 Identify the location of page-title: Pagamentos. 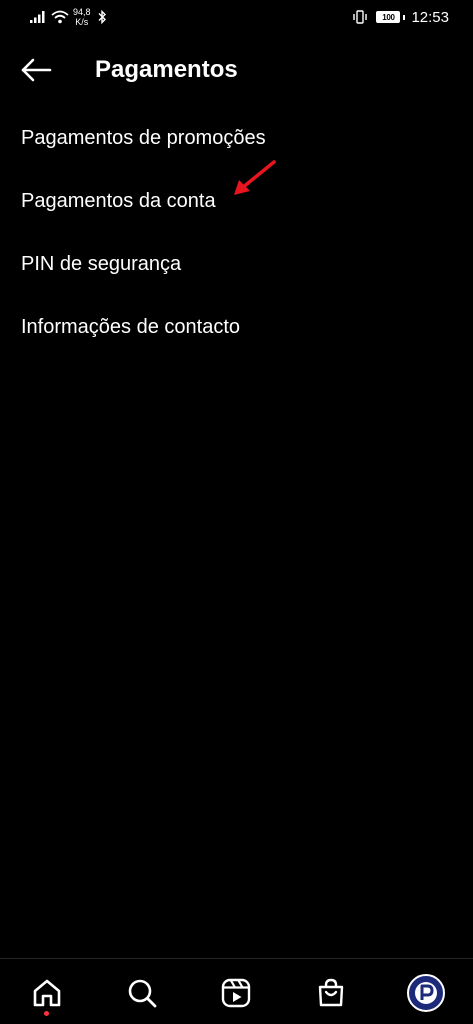
(166, 69).